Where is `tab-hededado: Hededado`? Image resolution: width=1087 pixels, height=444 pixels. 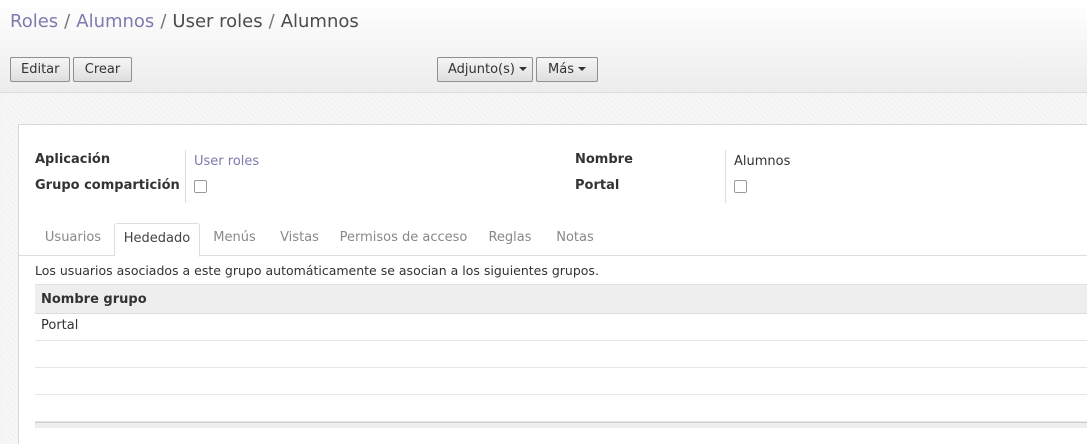
tab-hededado: Hededado is located at coordinates (157, 240).